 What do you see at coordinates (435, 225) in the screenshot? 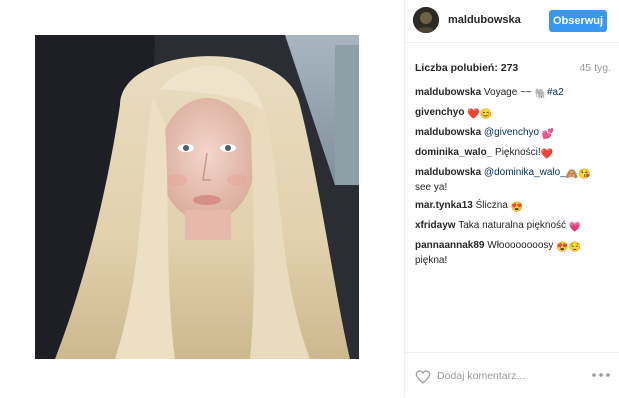
I see `comment-username: xfridayw` at bounding box center [435, 225].